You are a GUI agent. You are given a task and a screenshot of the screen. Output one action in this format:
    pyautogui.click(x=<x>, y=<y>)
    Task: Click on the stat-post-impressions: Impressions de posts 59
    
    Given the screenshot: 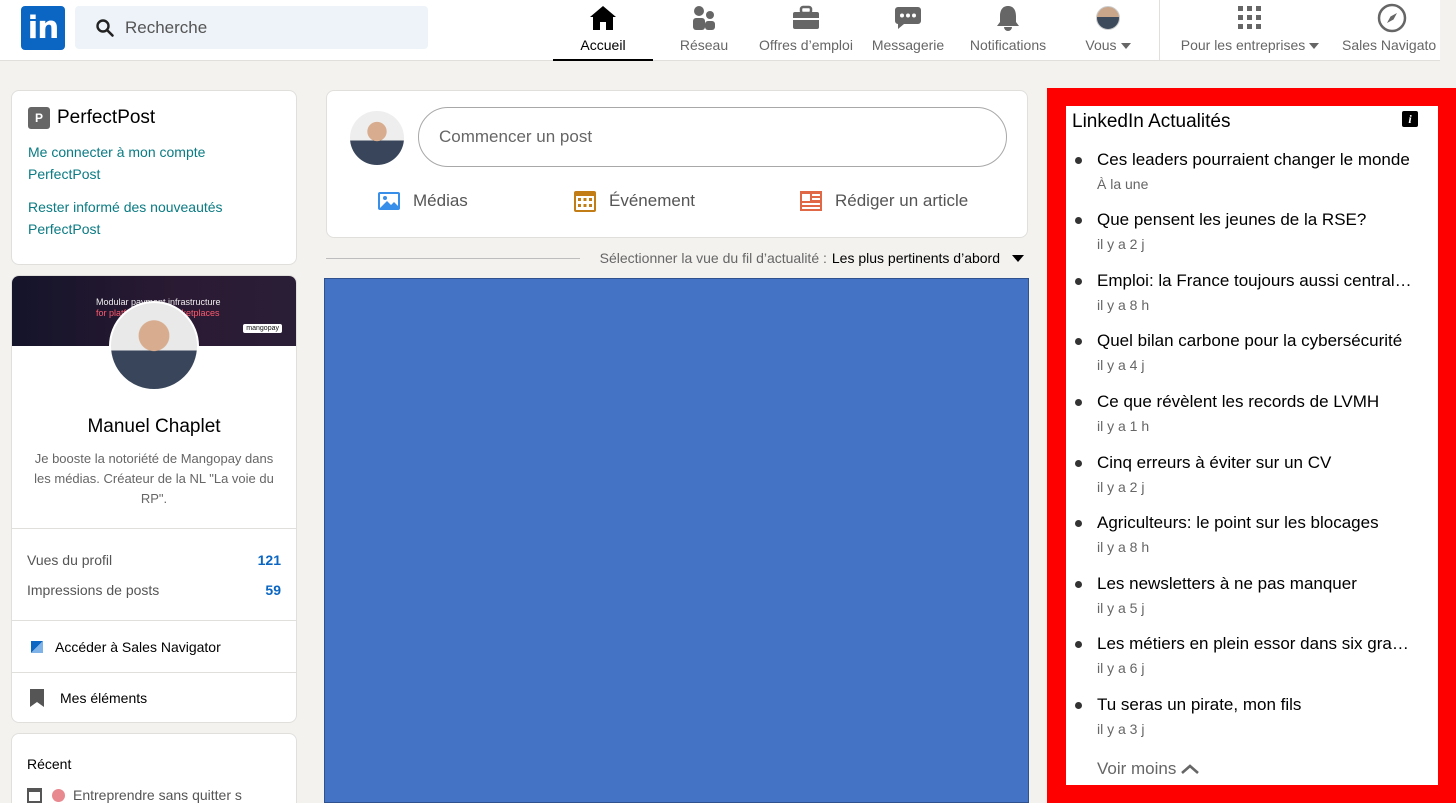 What is the action you would take?
    pyautogui.click(x=154, y=590)
    